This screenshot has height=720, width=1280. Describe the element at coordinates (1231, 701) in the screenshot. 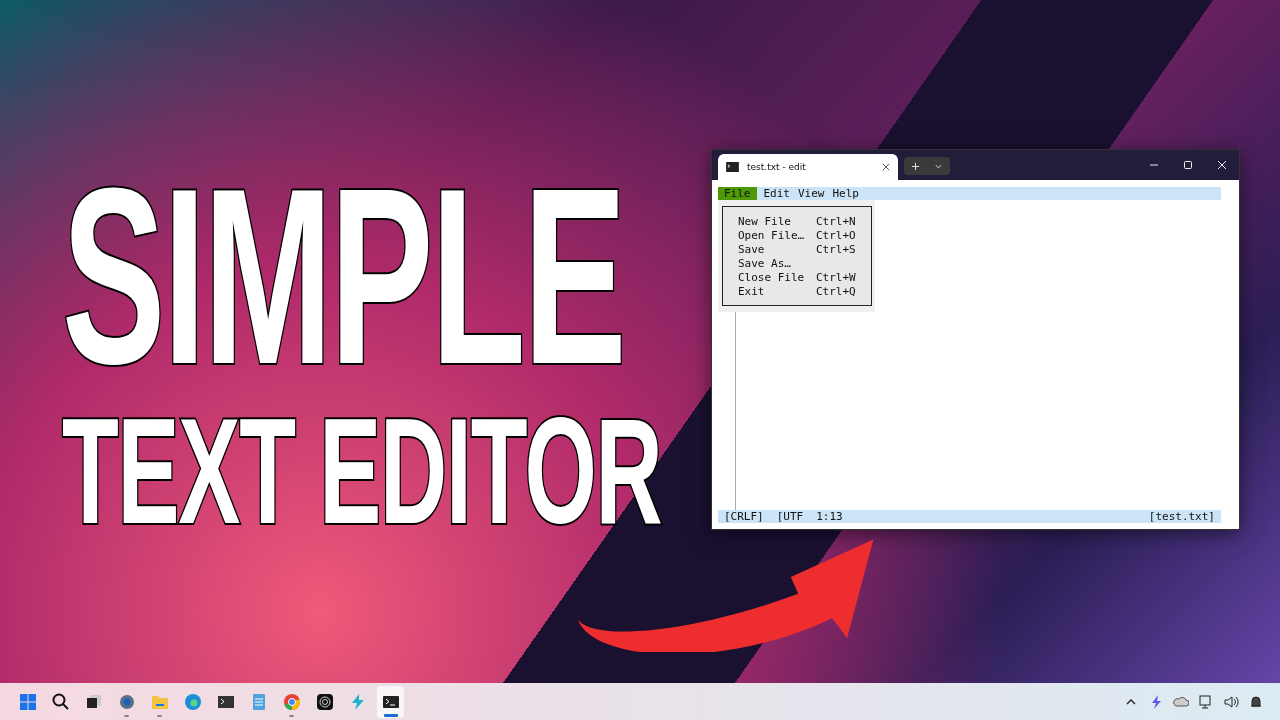

I see `volume-icon` at that location.